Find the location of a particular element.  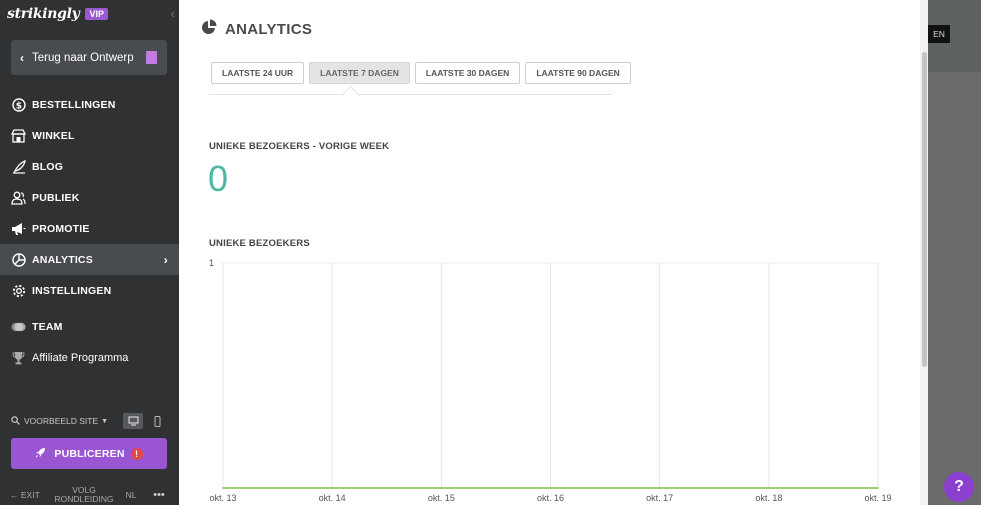

scrollbar-thumb is located at coordinates (924, 209).